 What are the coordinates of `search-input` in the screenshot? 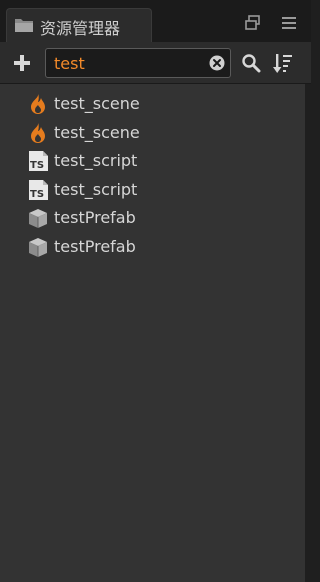 It's located at (129, 63).